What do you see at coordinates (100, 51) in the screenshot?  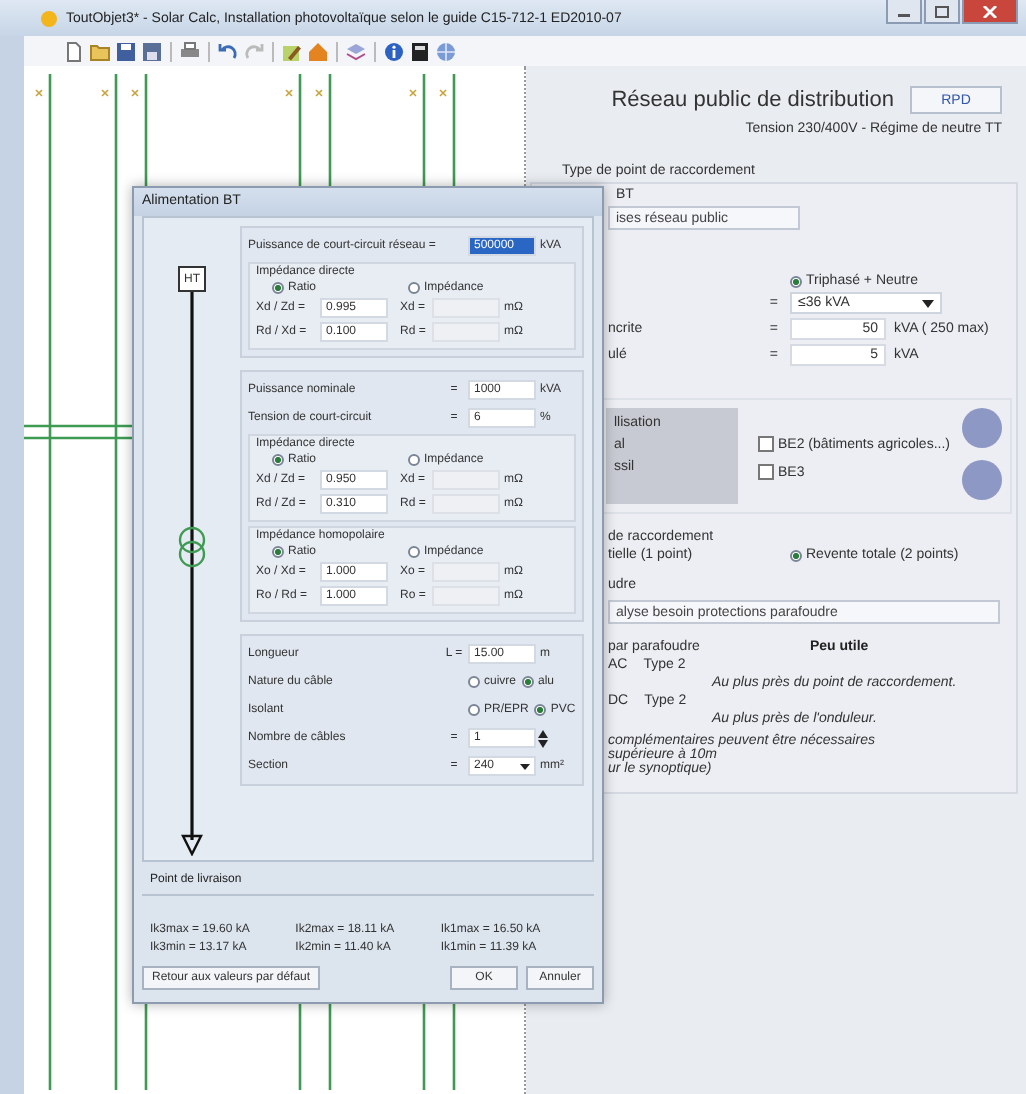 I see `folder-icon` at bounding box center [100, 51].